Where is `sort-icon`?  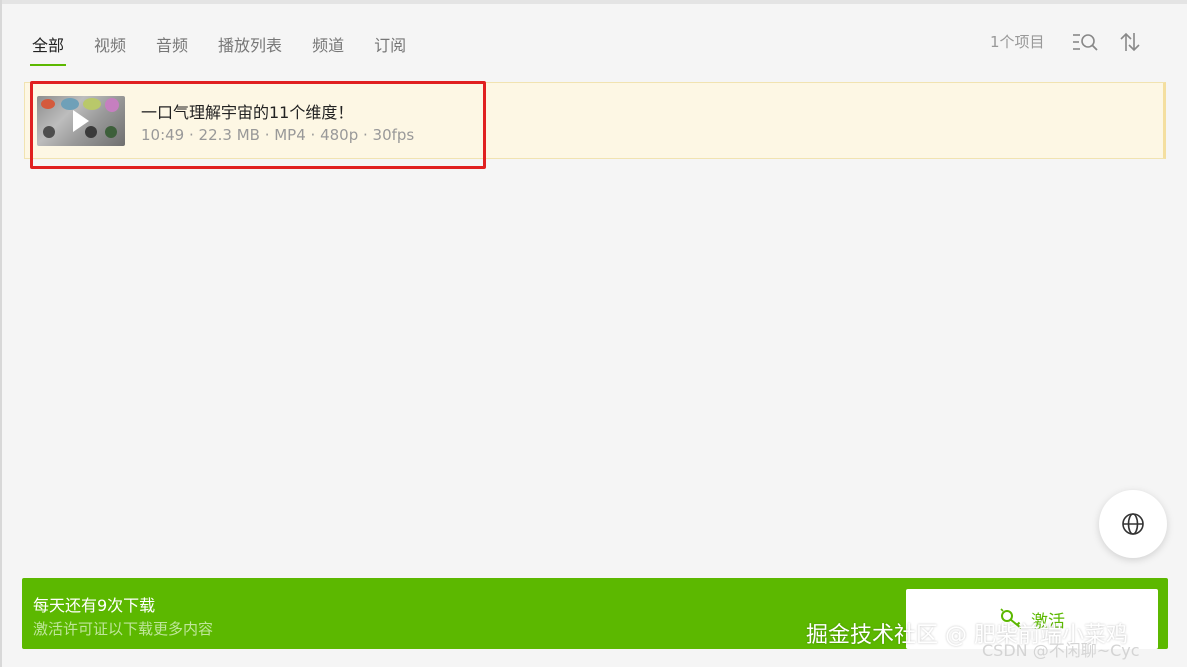 sort-icon is located at coordinates (1130, 42).